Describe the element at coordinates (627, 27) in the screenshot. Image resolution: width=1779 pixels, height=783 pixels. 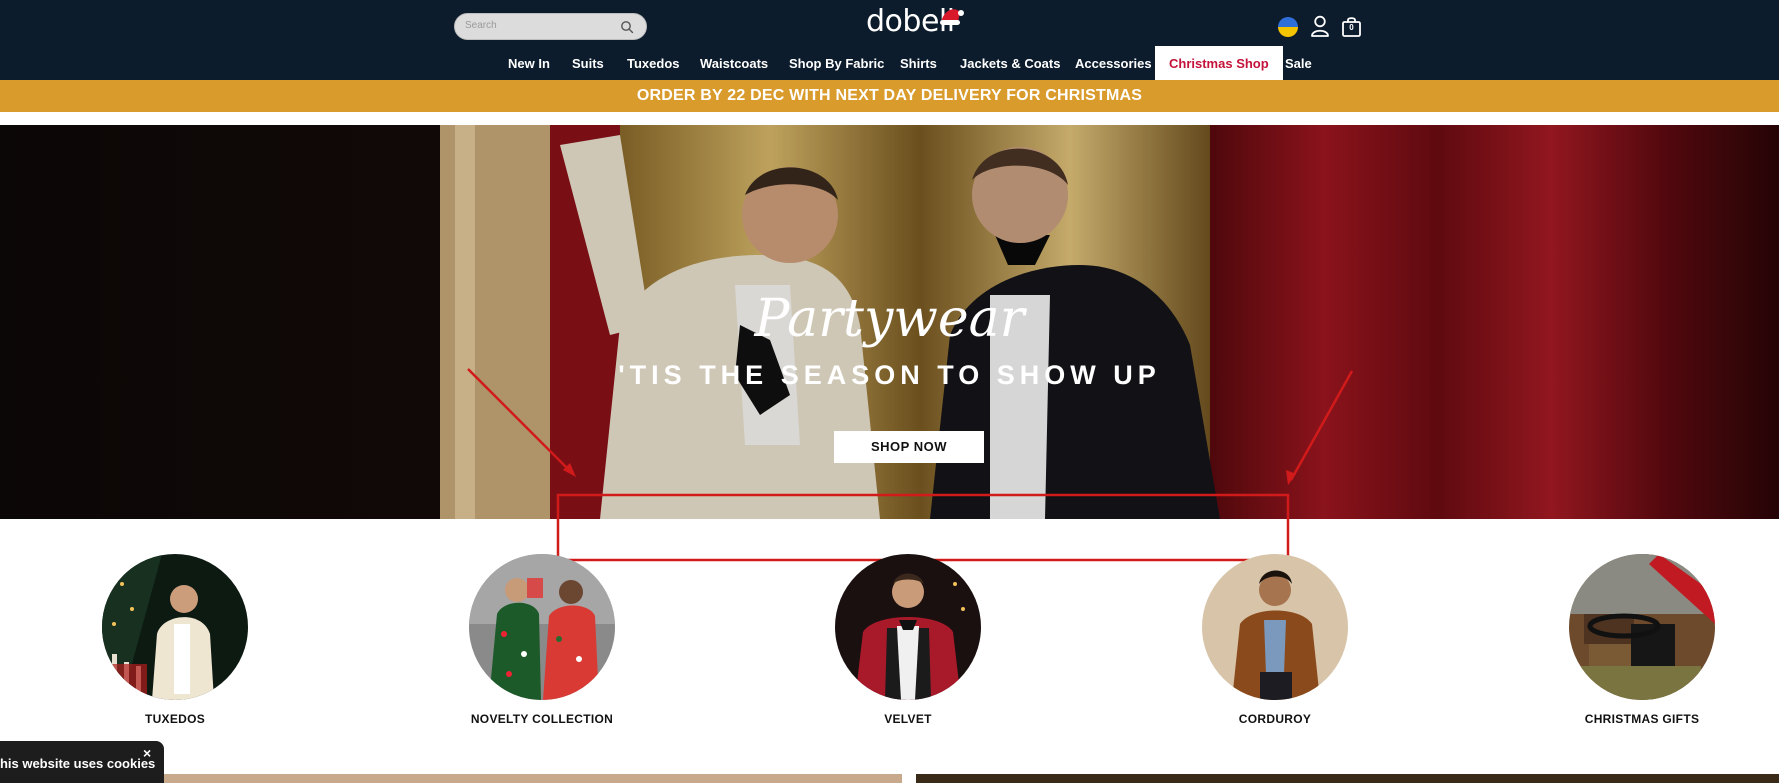
I see `search-icon` at that location.